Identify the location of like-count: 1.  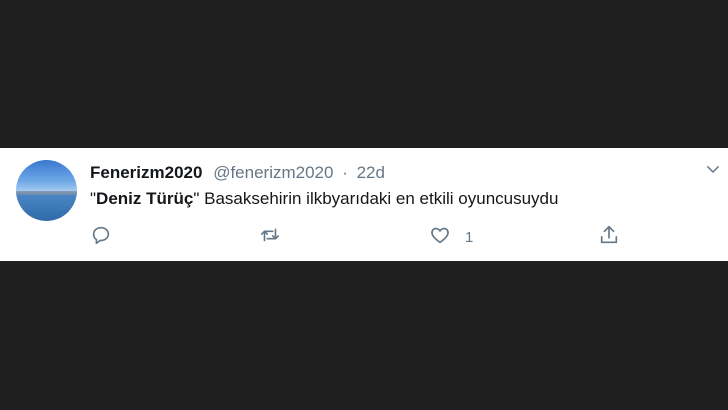
(469, 237).